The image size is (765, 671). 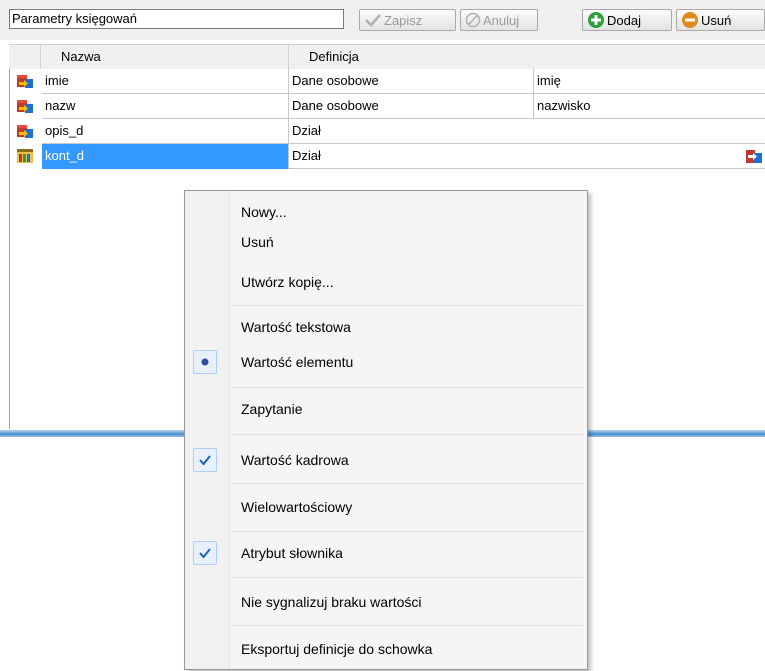 What do you see at coordinates (387, 57) in the screenshot?
I see `grid-header: Nazwa Definicja` at bounding box center [387, 57].